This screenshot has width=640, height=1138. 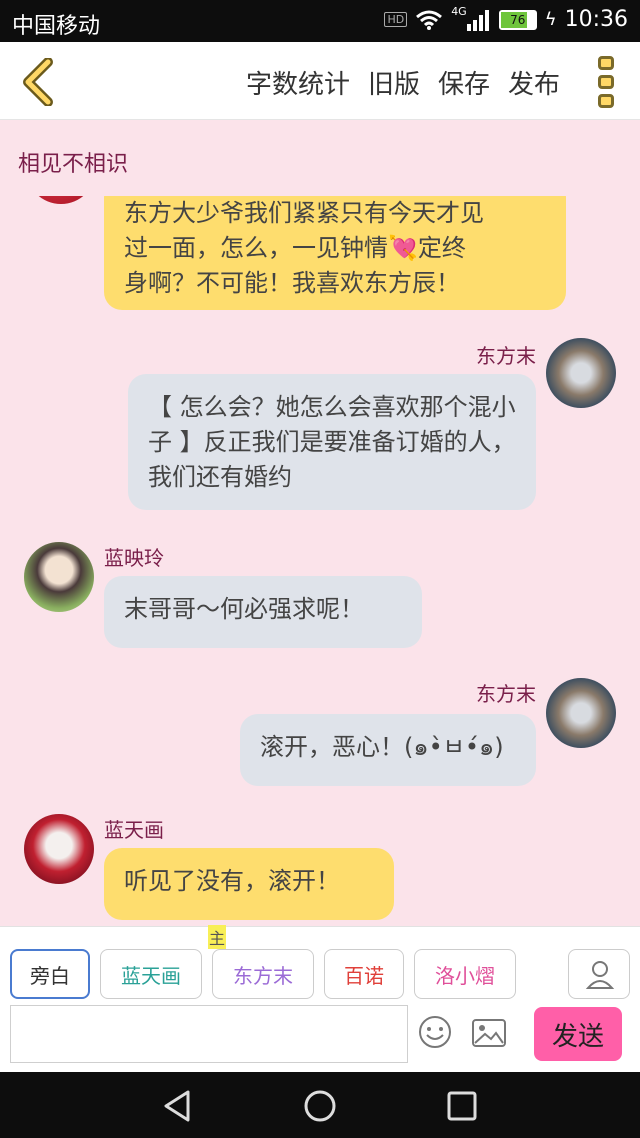 What do you see at coordinates (607, 82) in the screenshot?
I see `more-menu-icon` at bounding box center [607, 82].